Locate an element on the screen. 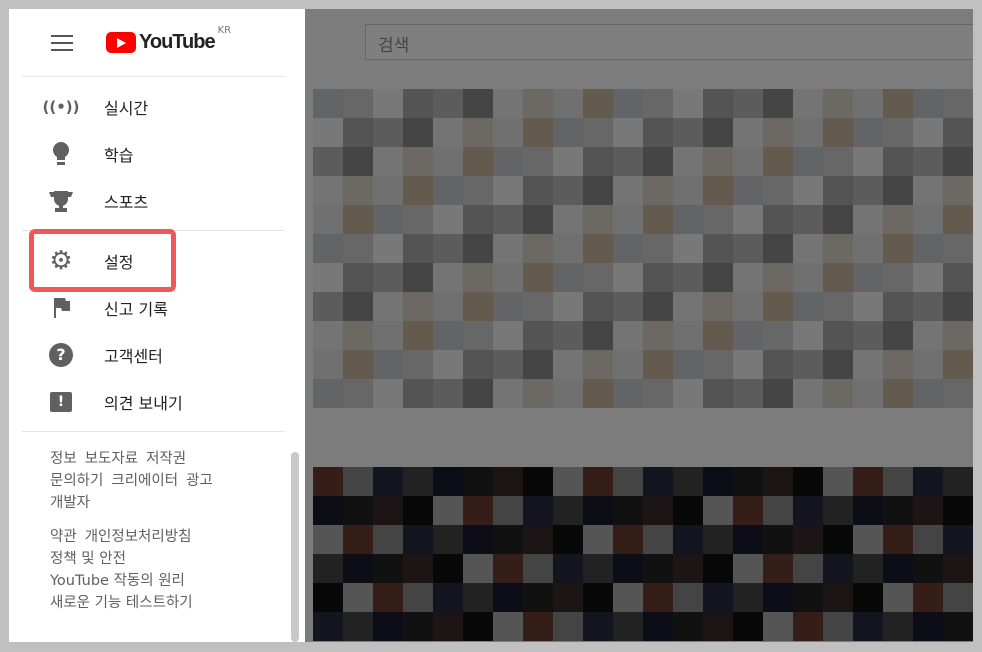 The height and width of the screenshot is (652, 982). sidebar-item-label: 스포츠 is located at coordinates (126, 202).